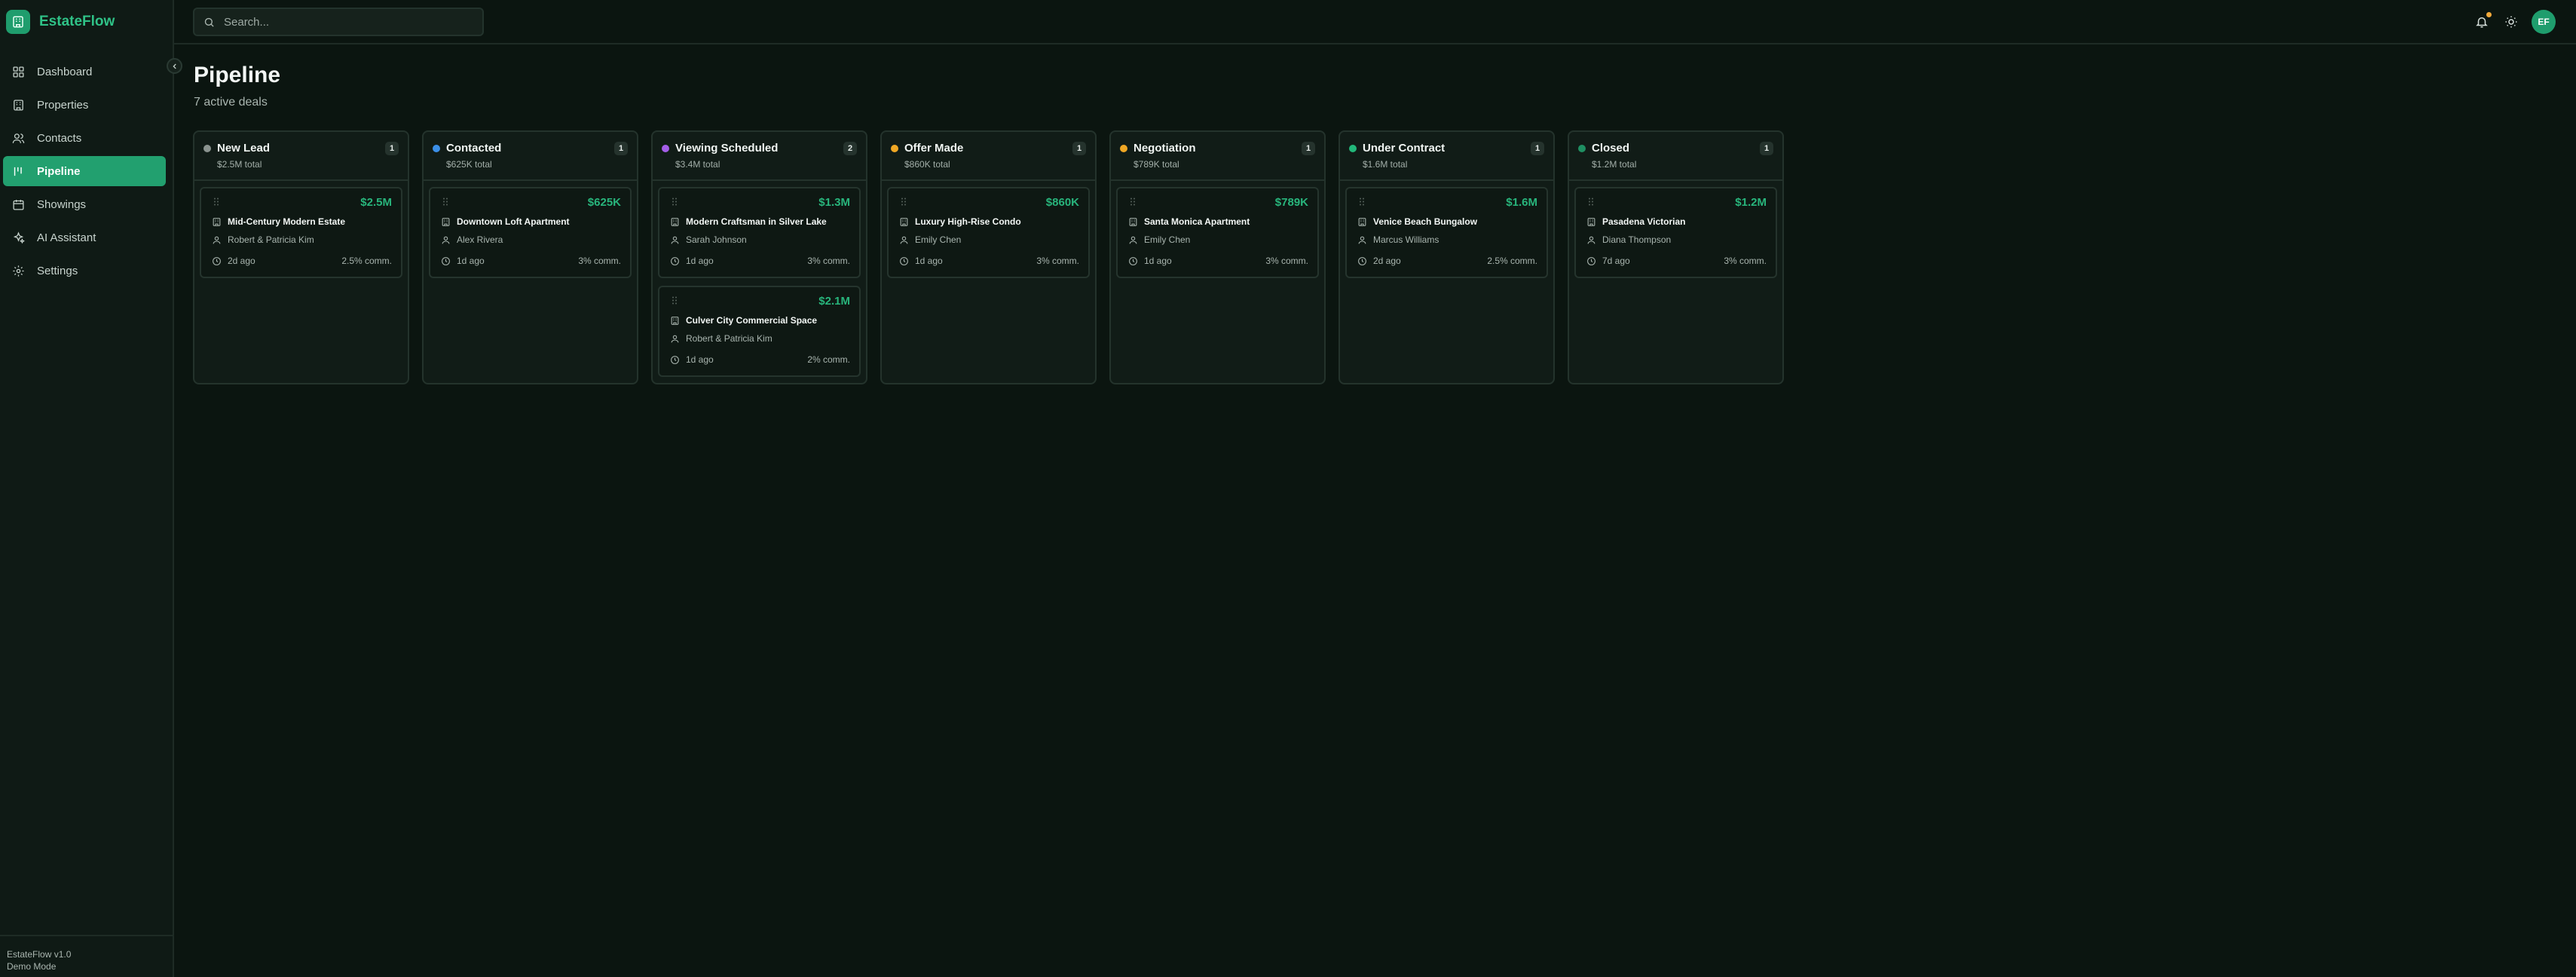  Describe the element at coordinates (2544, 22) in the screenshot. I see `avatar: EF` at that location.